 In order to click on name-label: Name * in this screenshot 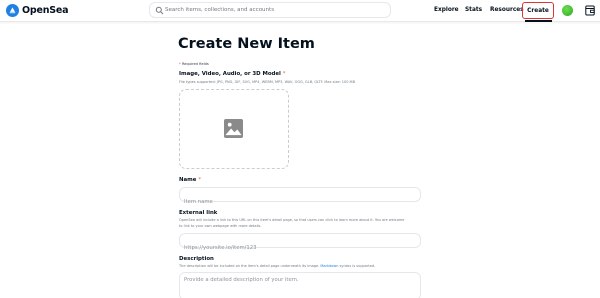, I will do `click(190, 180)`.